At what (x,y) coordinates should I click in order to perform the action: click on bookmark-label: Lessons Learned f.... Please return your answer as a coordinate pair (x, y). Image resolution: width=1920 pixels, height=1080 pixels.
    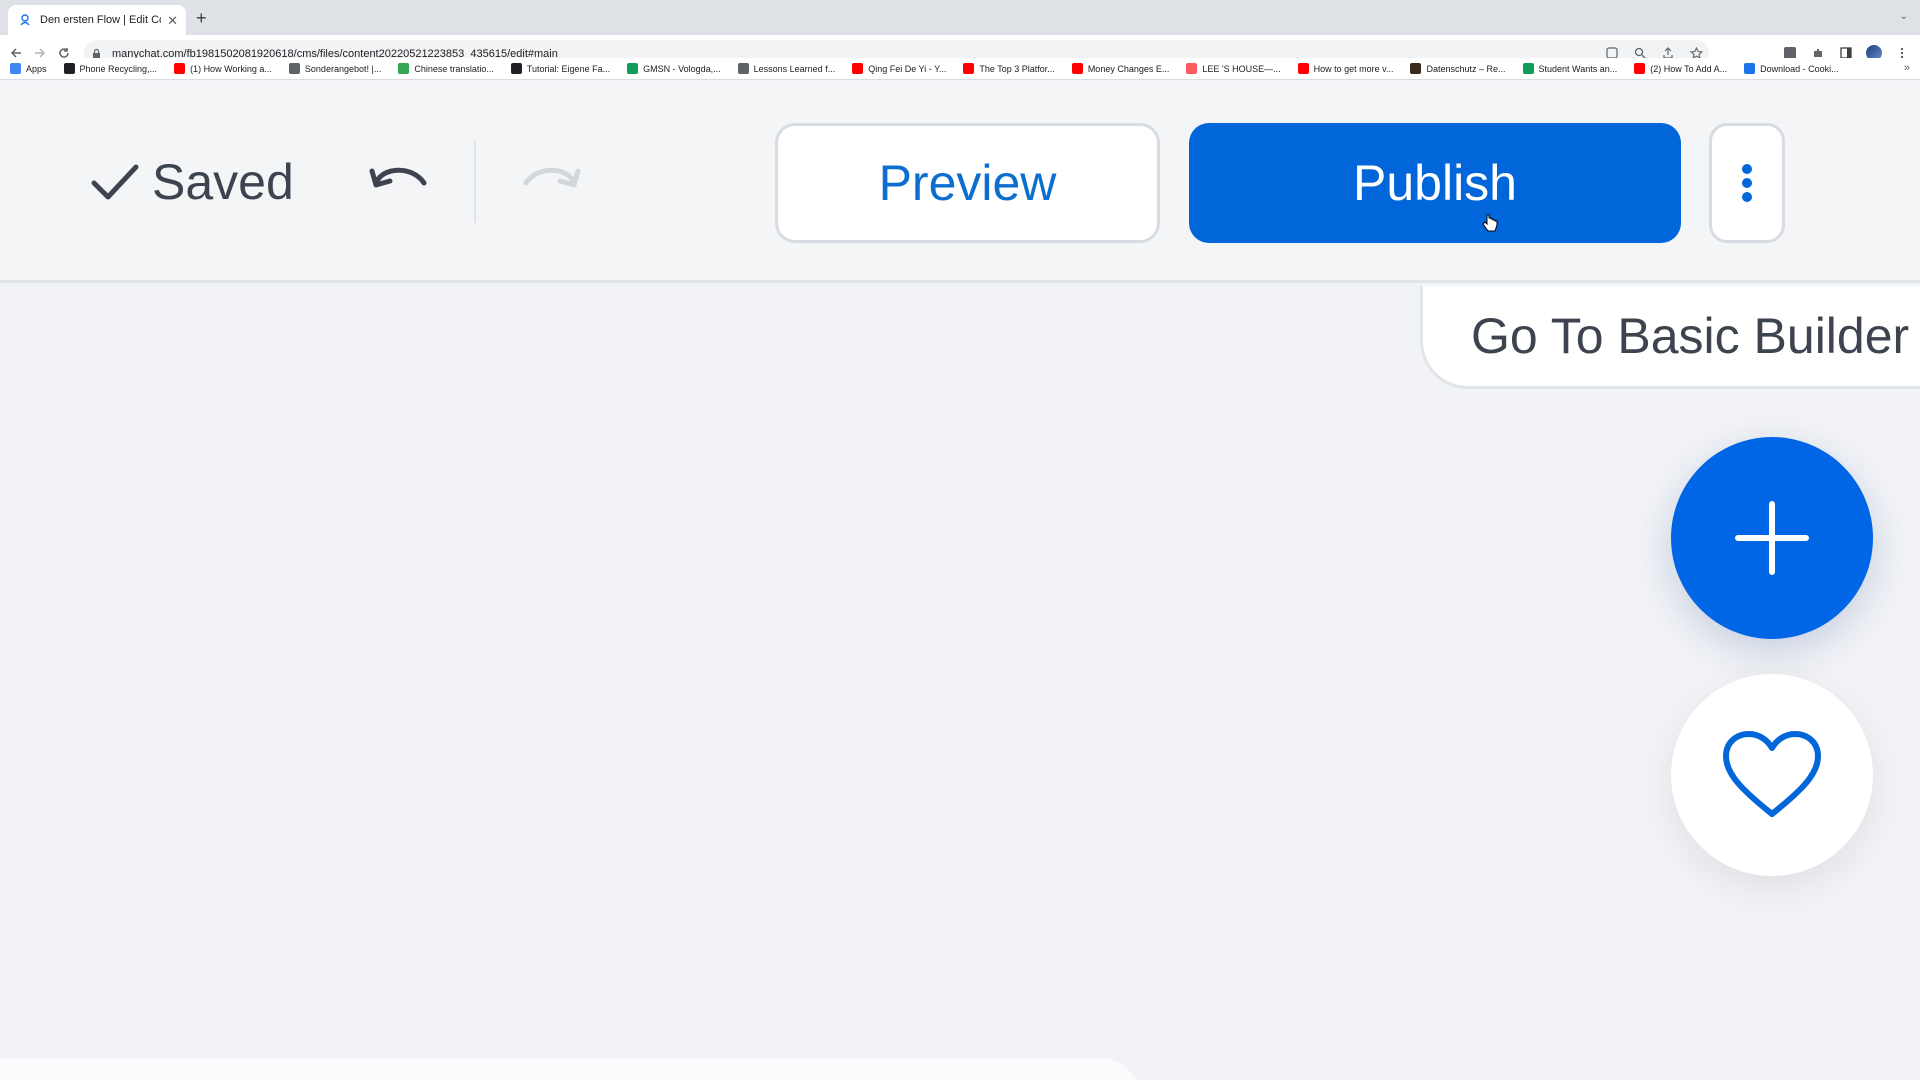
    Looking at the image, I should click on (794, 68).